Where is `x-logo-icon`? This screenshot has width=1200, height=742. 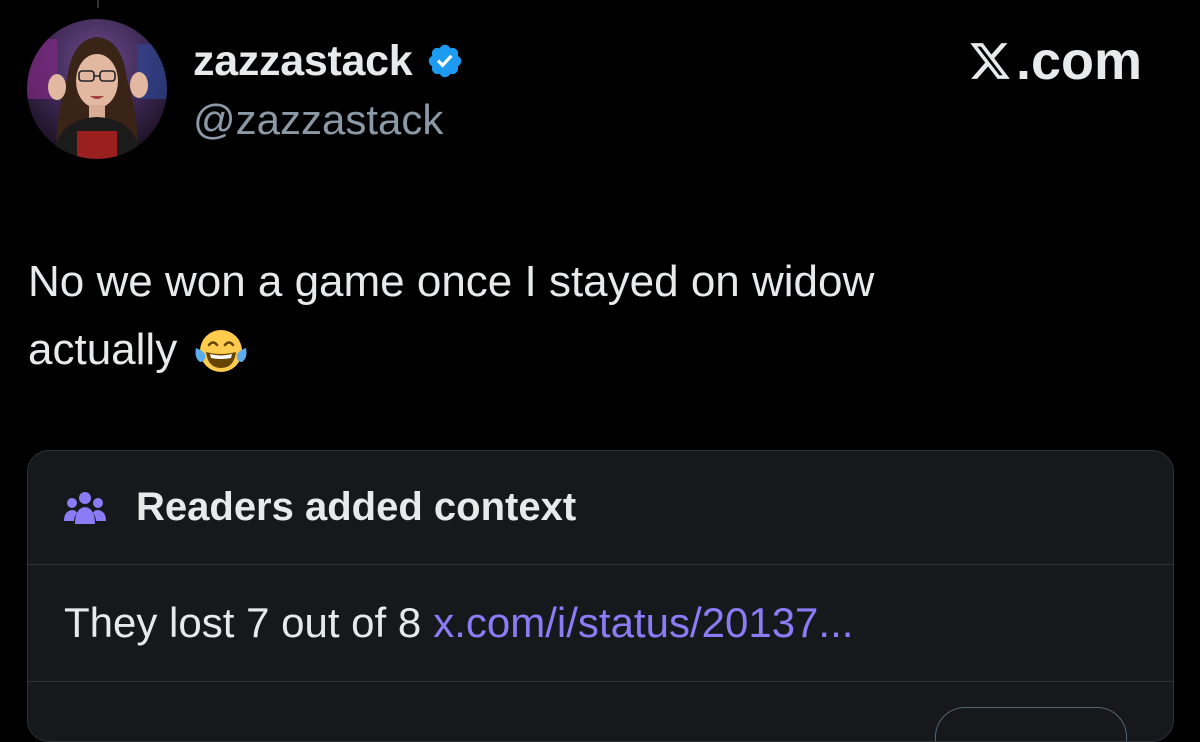
x-logo-icon is located at coordinates (990, 61).